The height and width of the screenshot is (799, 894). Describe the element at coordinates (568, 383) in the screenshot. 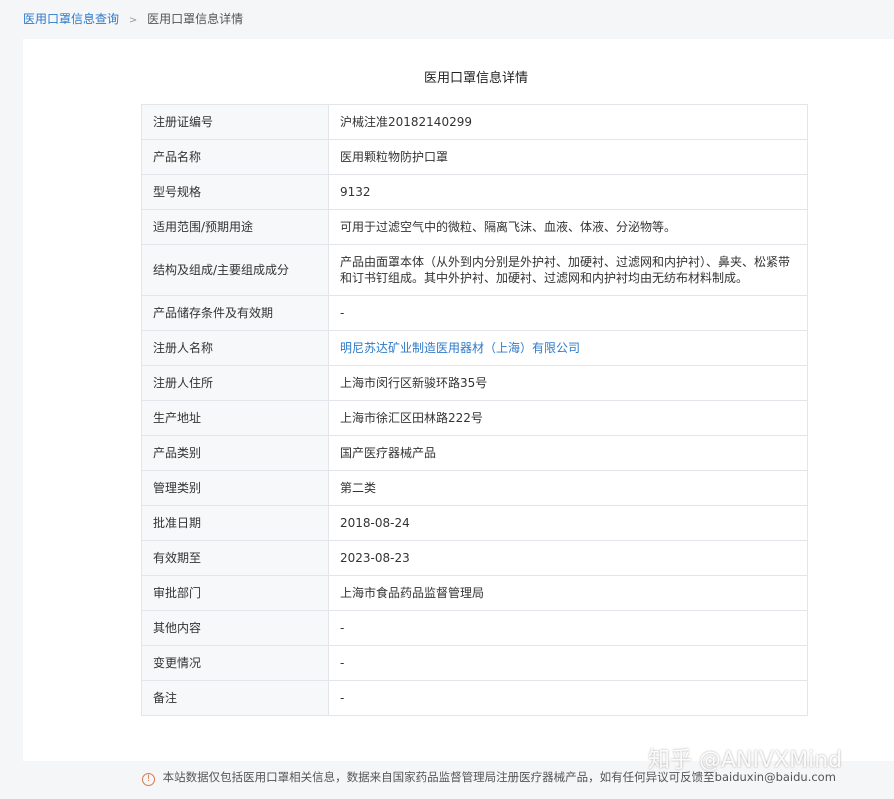

I see `row-value: 上海市闵行区新骏环路35号` at that location.